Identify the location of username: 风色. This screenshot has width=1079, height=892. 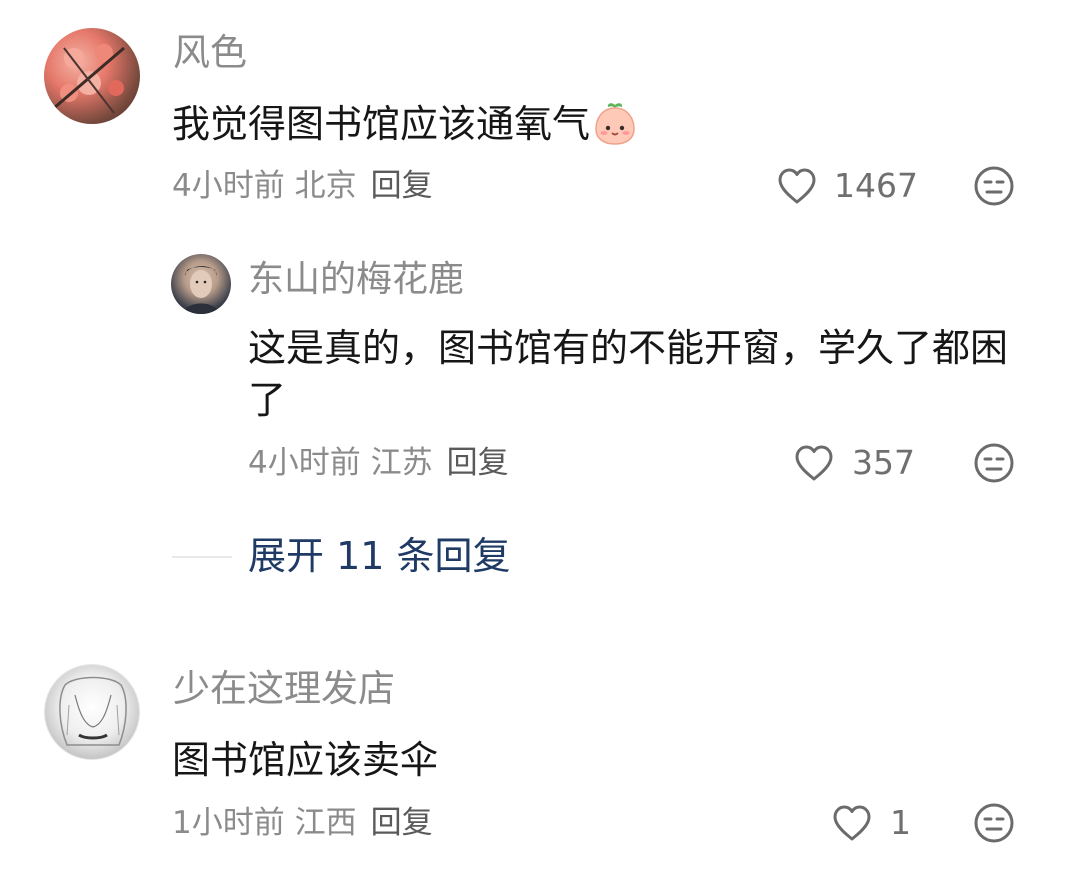
(210, 53).